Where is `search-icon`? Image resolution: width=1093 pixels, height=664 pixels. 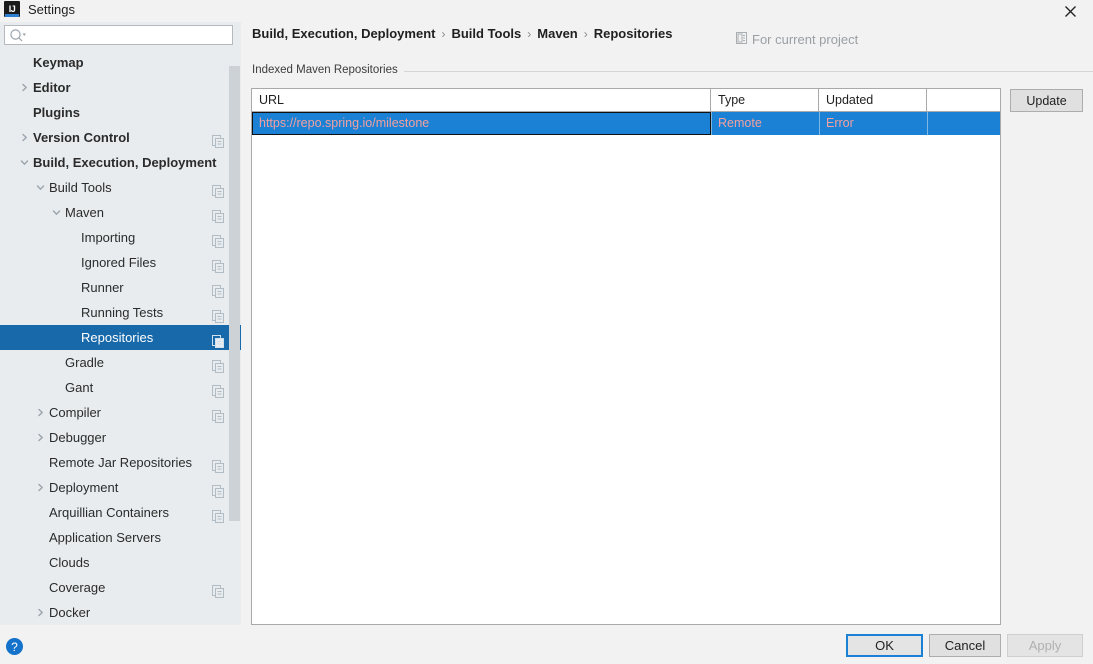
search-icon is located at coordinates (18, 36).